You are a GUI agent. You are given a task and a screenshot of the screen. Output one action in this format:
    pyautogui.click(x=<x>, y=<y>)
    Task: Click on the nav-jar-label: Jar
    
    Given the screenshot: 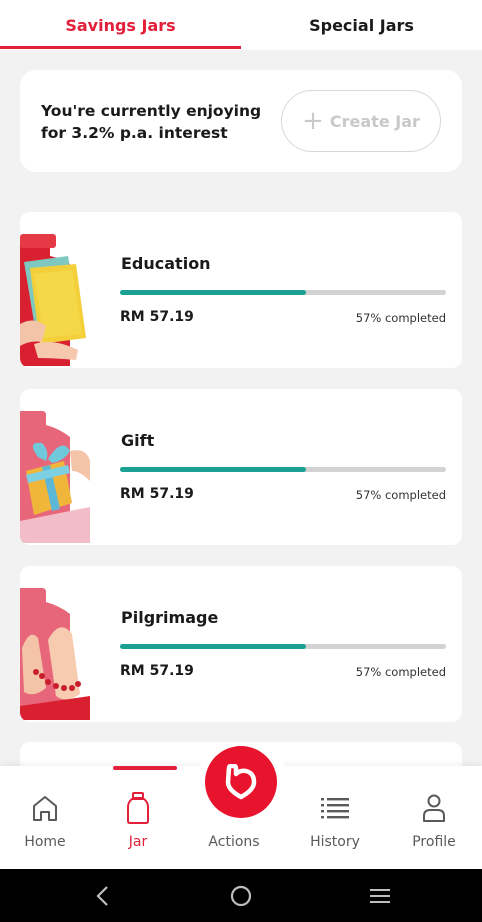 What is the action you would take?
    pyautogui.click(x=138, y=842)
    